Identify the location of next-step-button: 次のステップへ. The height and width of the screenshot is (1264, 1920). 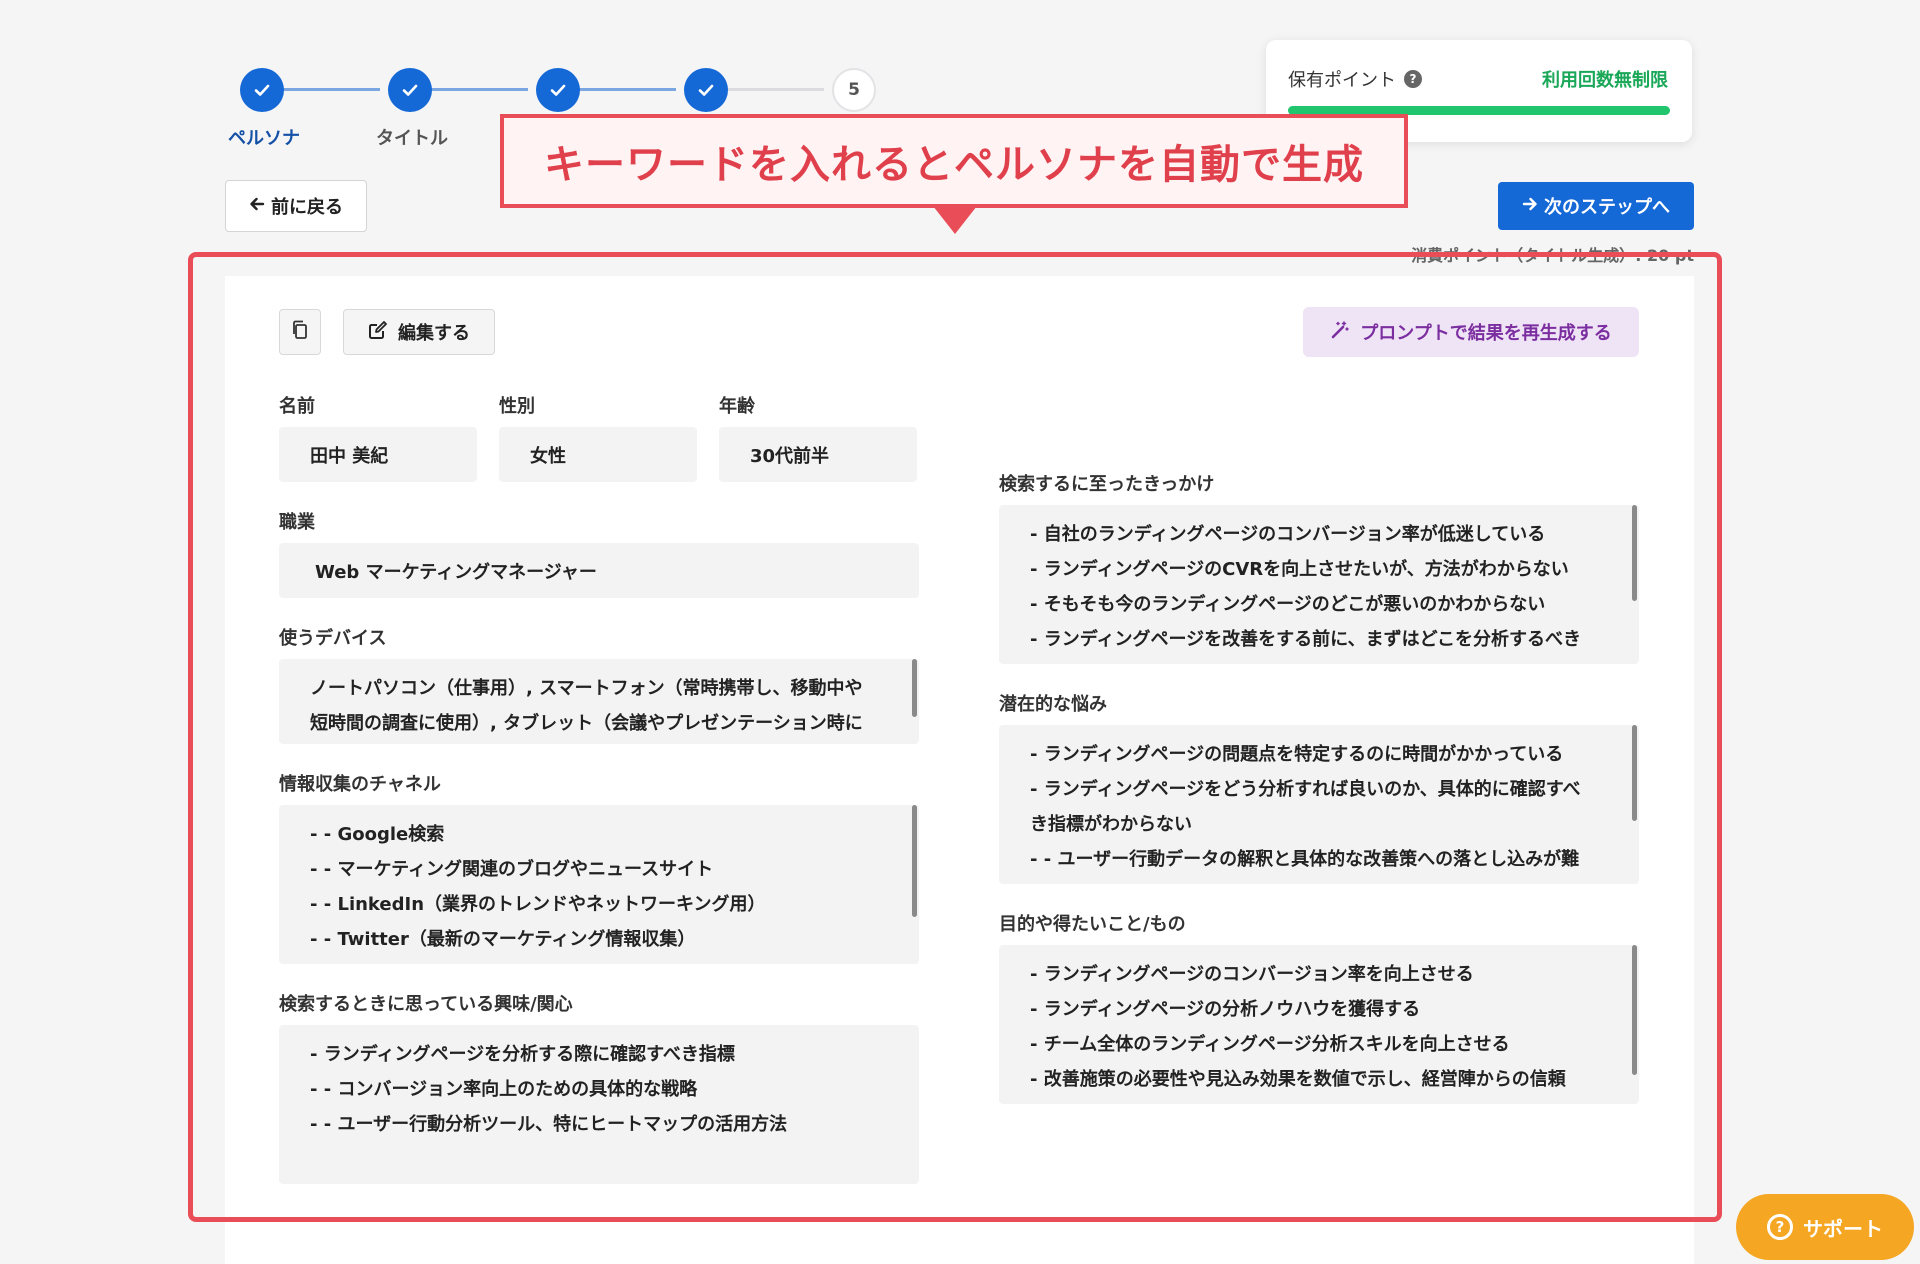
(1596, 206).